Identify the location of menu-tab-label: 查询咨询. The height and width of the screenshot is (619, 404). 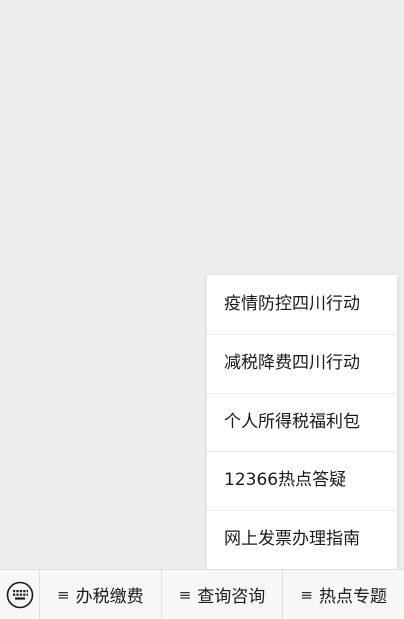
(231, 597).